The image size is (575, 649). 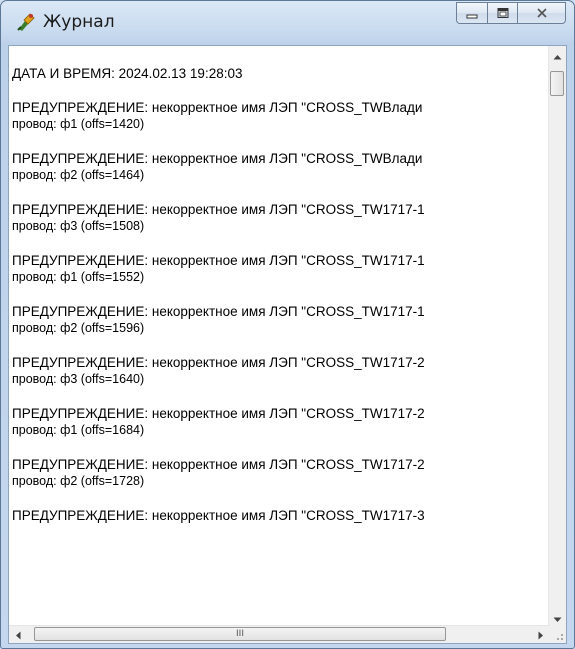 I want to click on maximize-button, so click(x=503, y=13).